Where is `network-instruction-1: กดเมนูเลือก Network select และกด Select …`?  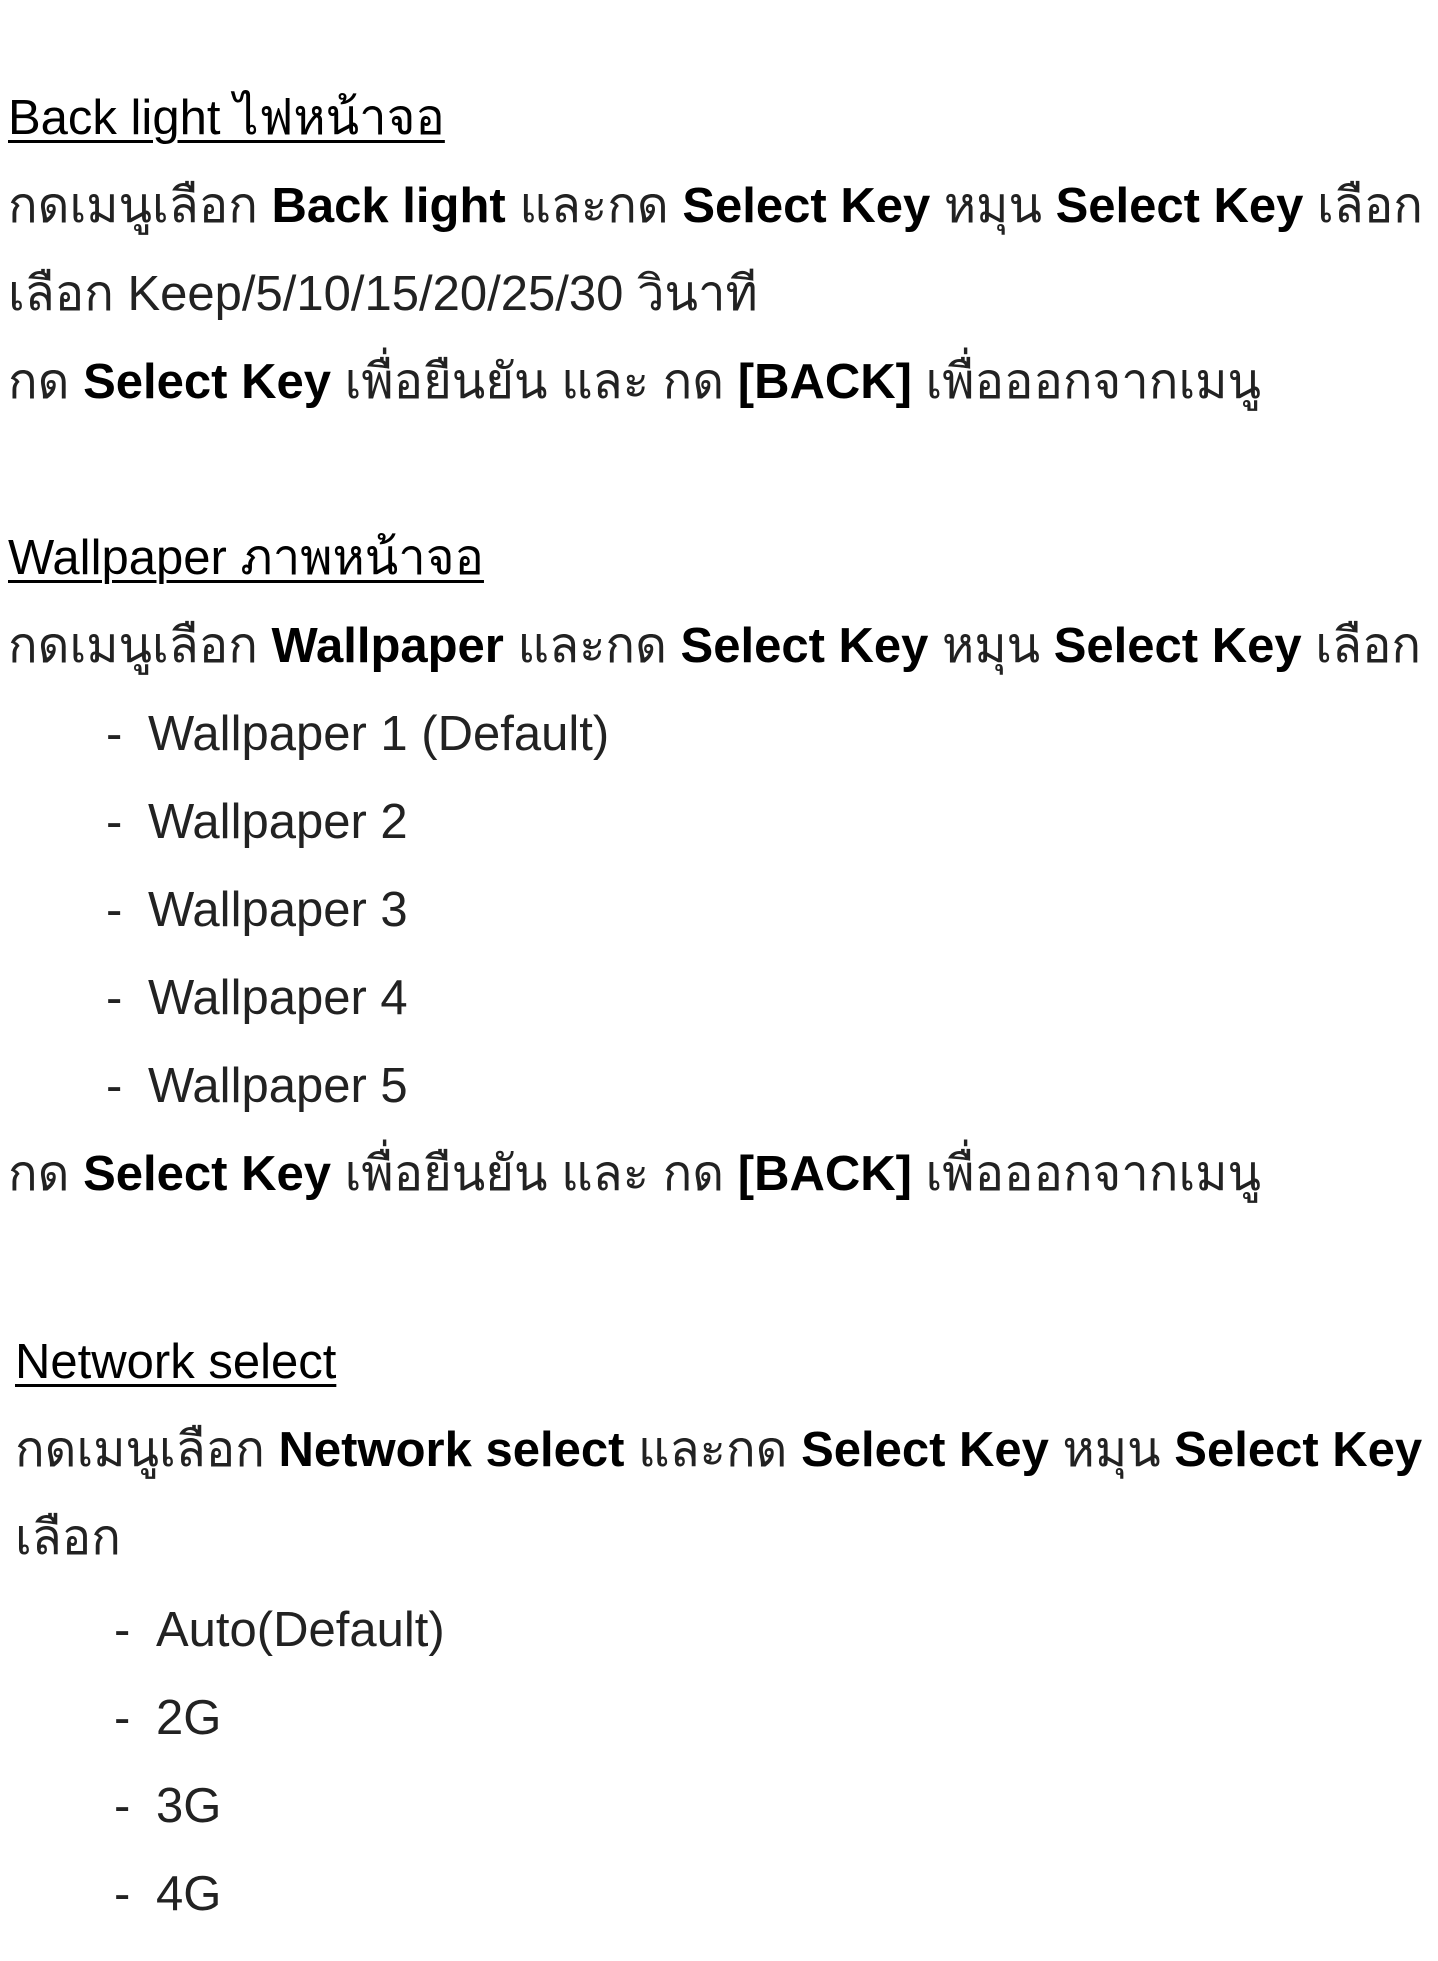
network-instruction-1: กดเมนูเลือก Network select และกด Select … is located at coordinates (718, 1450).